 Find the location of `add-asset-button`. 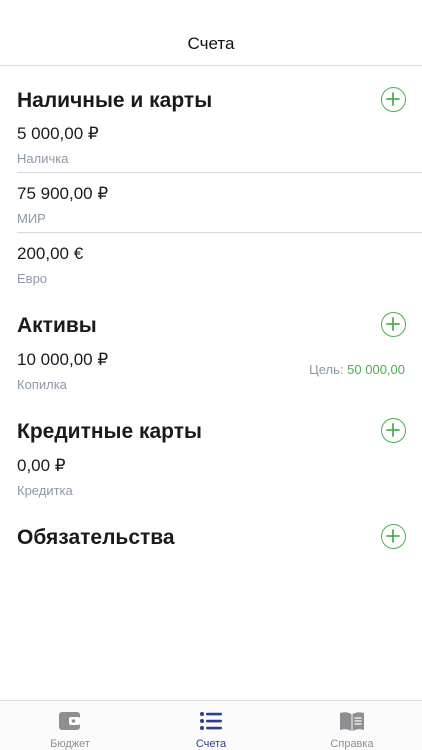

add-asset-button is located at coordinates (393, 324).